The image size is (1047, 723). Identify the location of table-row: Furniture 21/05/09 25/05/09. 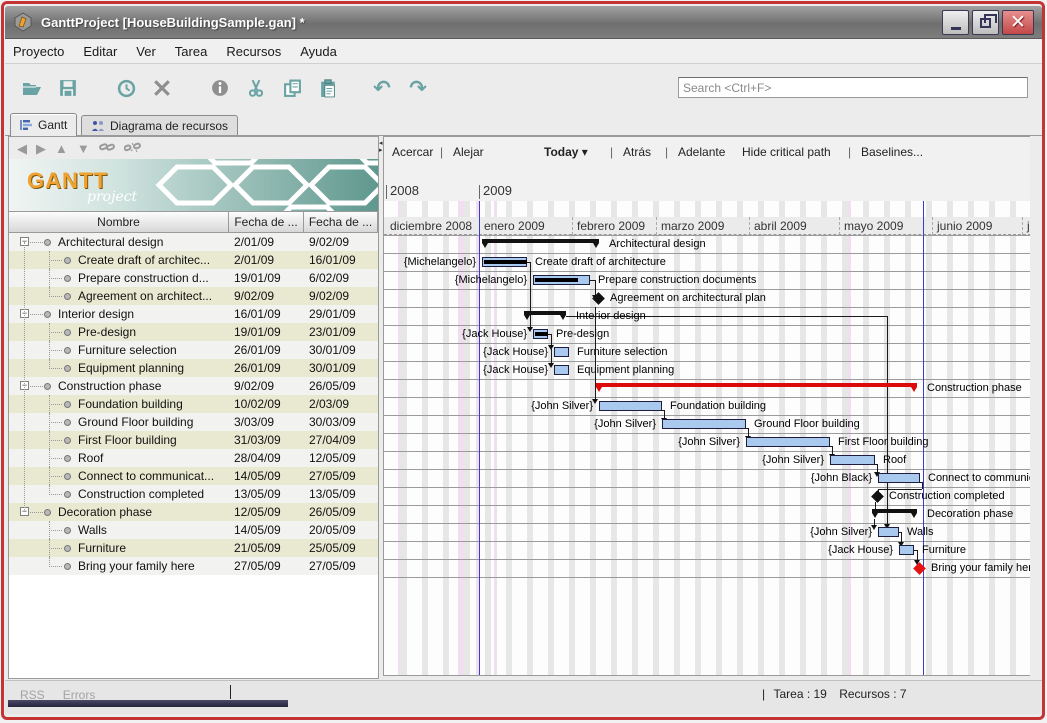
(193, 548).